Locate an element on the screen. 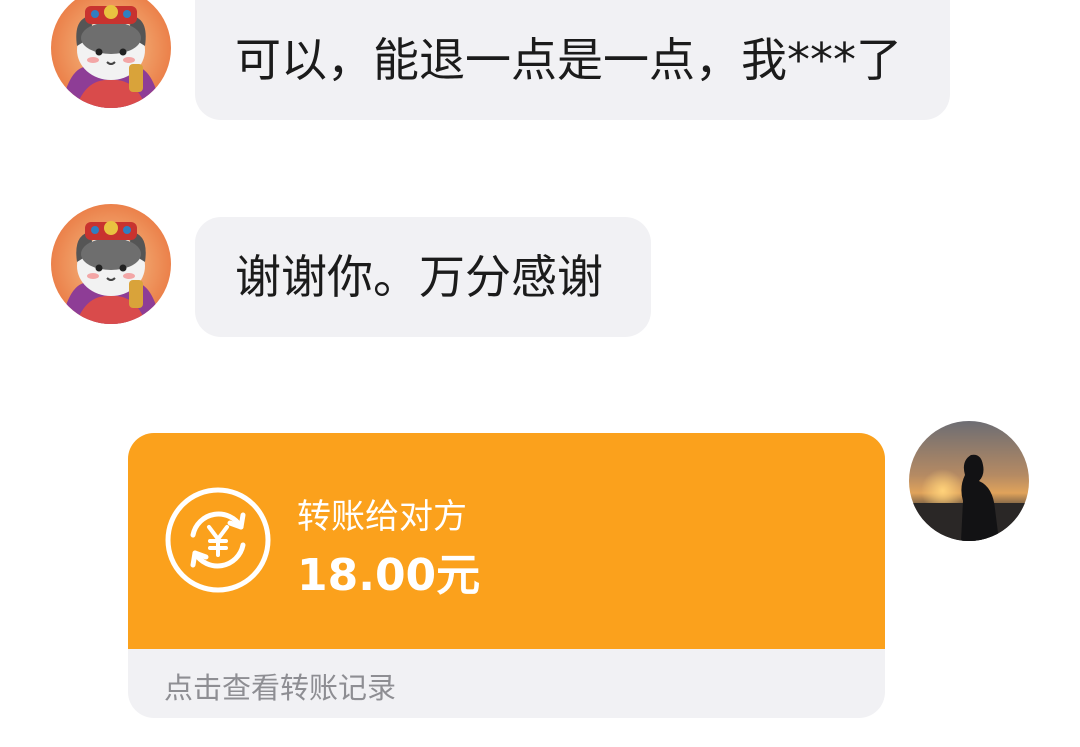 Image resolution: width=1080 pixels, height=747 pixels. message-bubble: 可以，能退一点是一点，我***了 is located at coordinates (572, 60).